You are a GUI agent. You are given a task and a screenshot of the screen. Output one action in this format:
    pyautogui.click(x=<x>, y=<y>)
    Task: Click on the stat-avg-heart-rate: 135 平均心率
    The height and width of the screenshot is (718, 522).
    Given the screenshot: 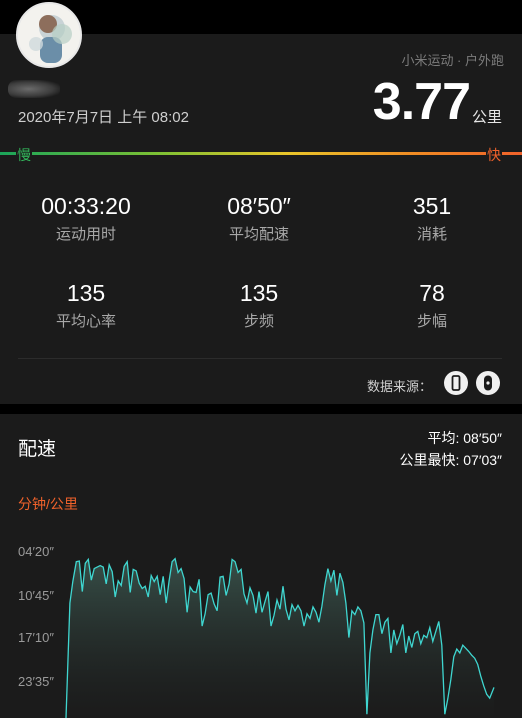 What is the action you would take?
    pyautogui.click(x=86, y=305)
    